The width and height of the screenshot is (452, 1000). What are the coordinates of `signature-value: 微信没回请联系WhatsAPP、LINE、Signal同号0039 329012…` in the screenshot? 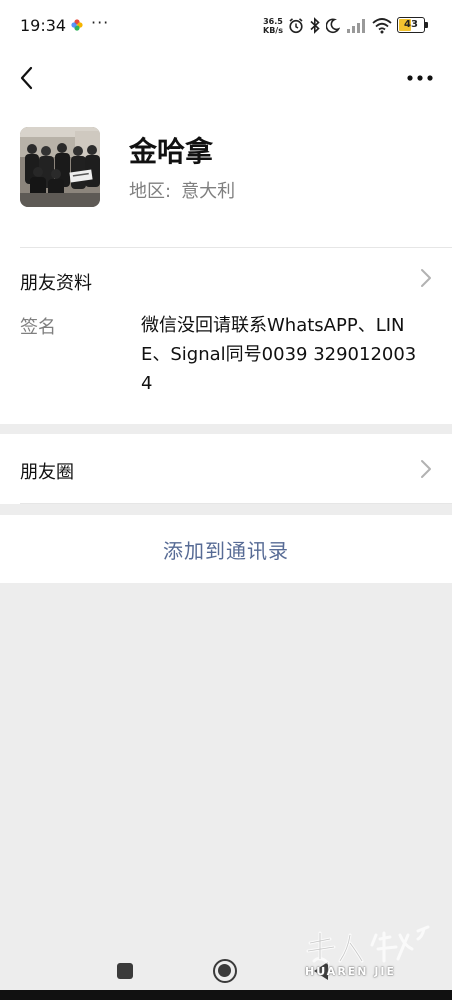 It's located at (279, 354).